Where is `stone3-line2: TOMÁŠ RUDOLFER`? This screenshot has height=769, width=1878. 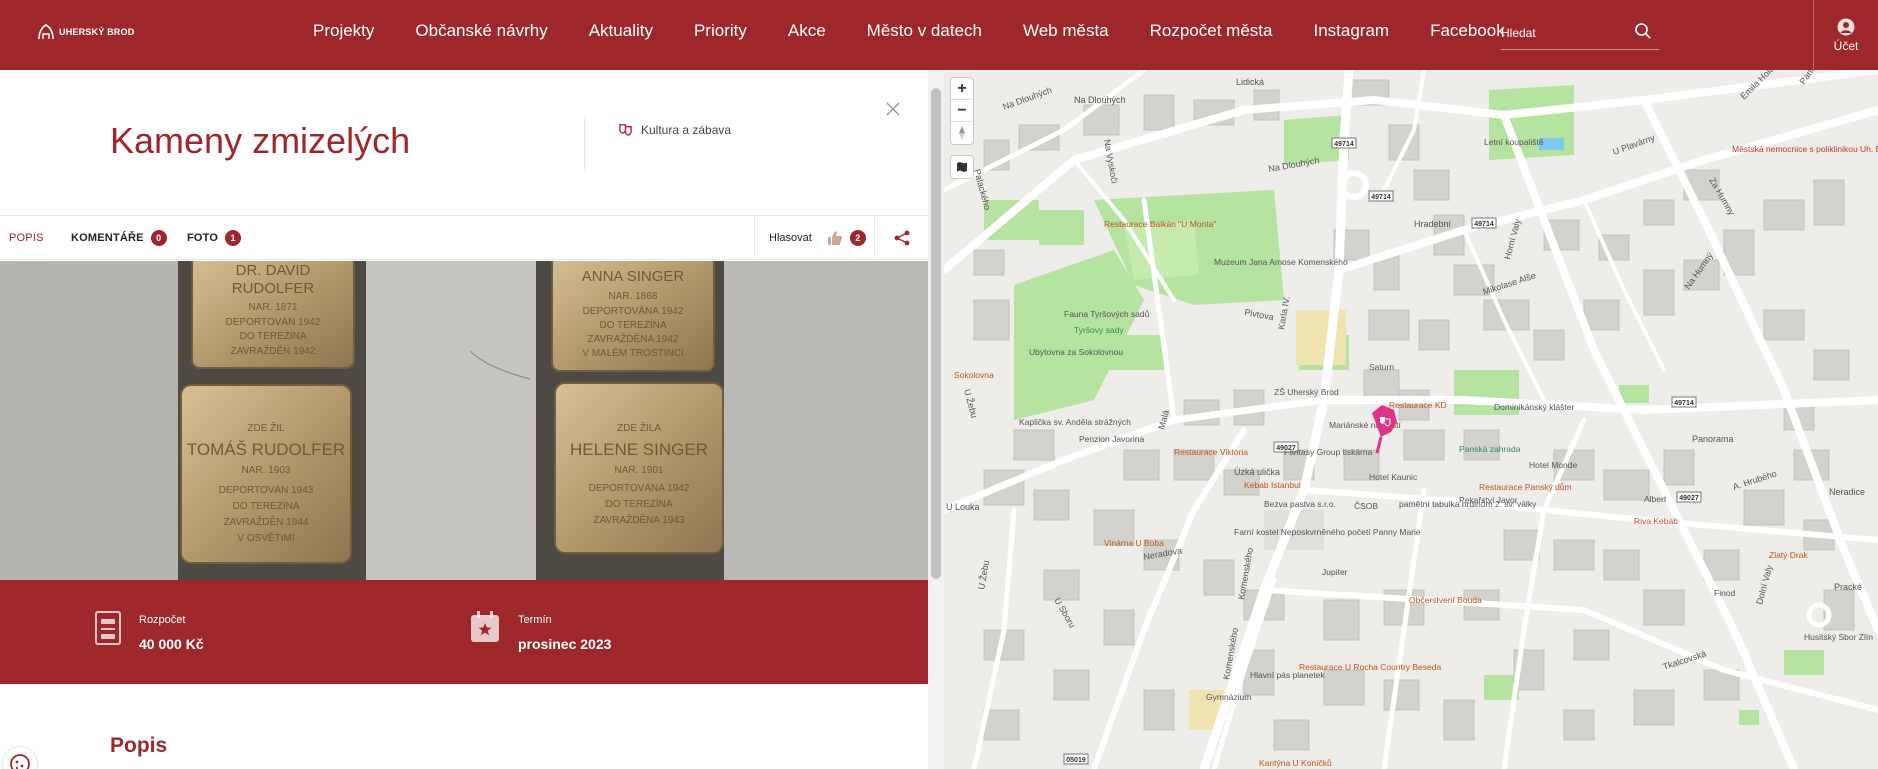
stone3-line2: TOMÁŠ RUDOLFER is located at coordinates (266, 449).